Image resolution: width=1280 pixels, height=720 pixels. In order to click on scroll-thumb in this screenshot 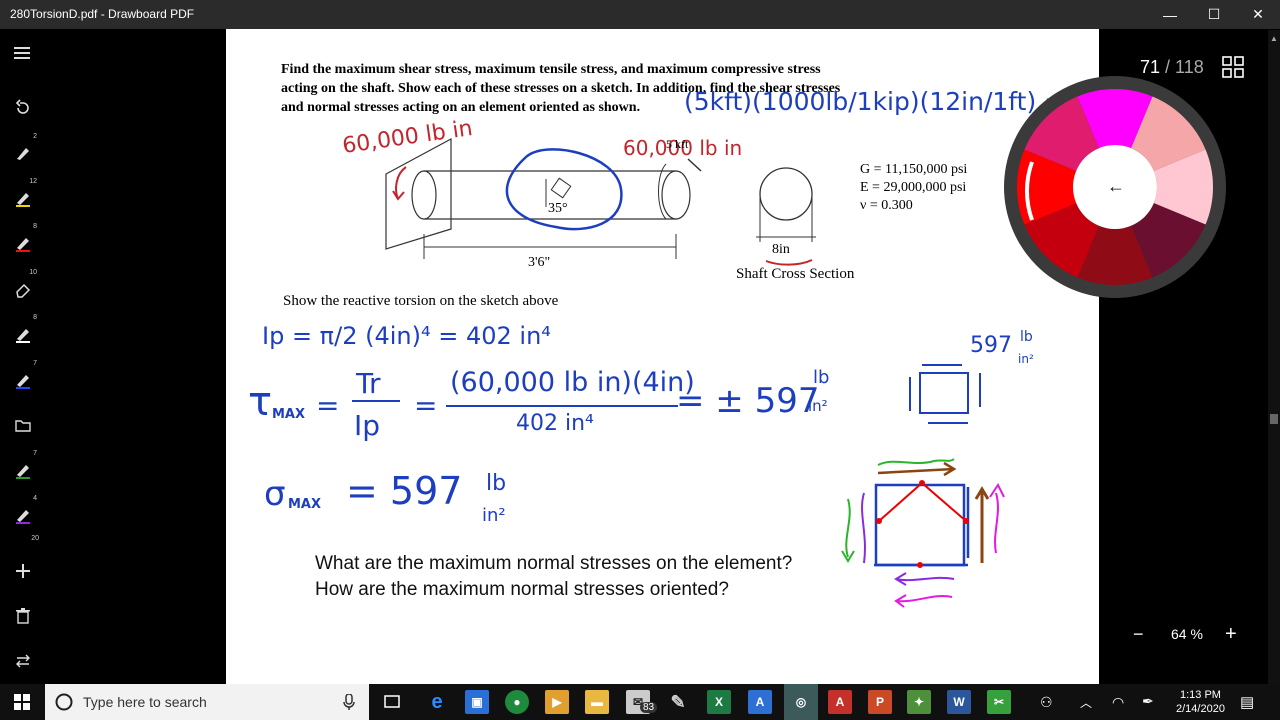, I will do `click(1274, 419)`.